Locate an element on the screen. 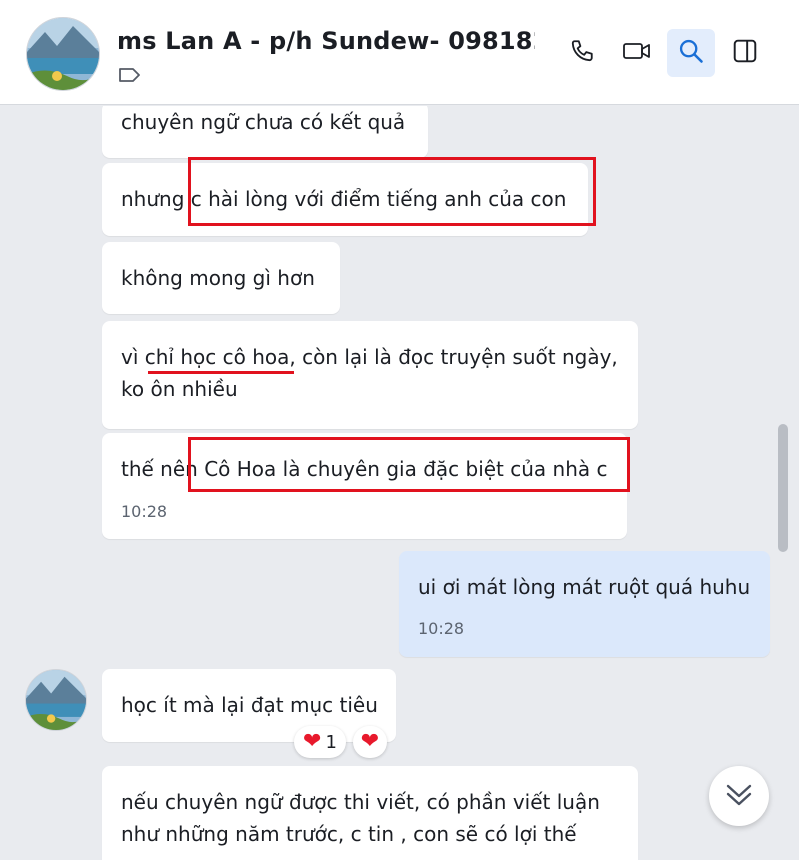 This screenshot has height=860, width=799. heart-icon: ❤ is located at coordinates (370, 741).